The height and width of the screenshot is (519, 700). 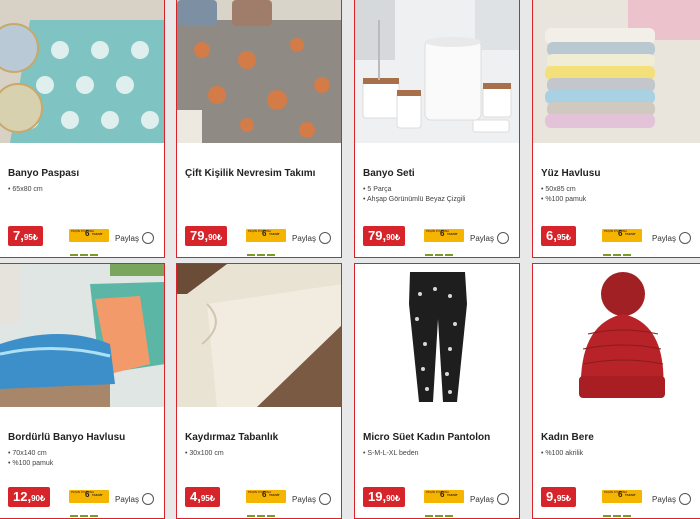 I want to click on pants-image, so click(x=437, y=335).